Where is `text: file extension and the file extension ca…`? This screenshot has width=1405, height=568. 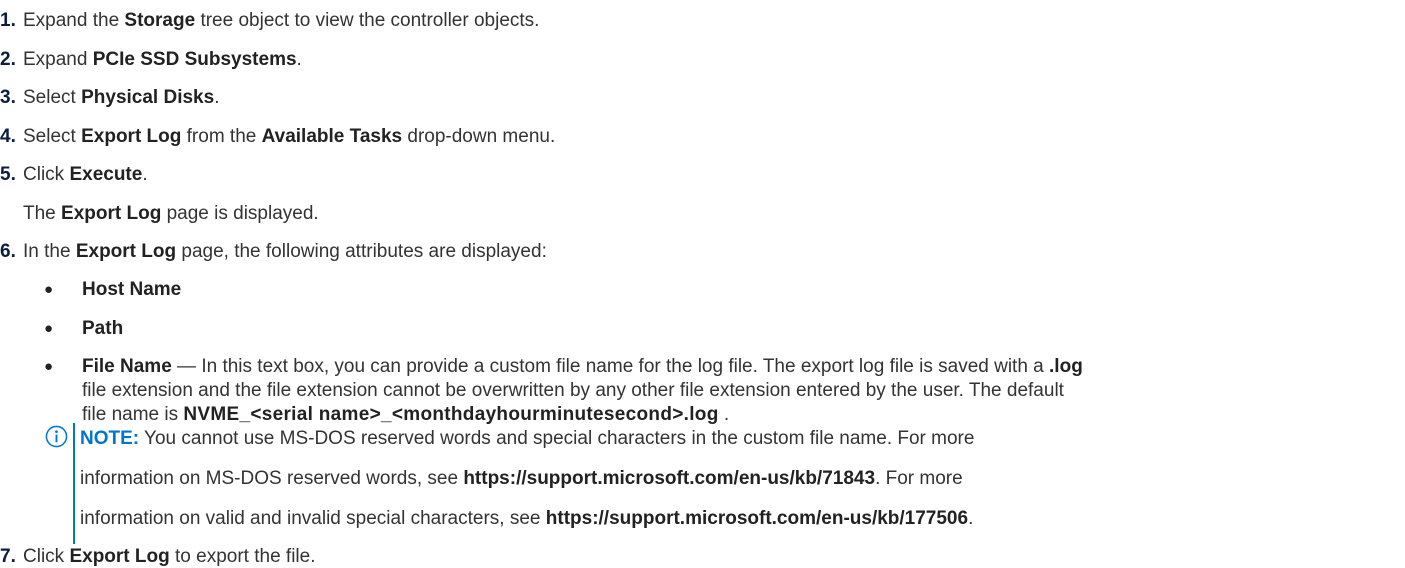 text: file extension and the file extension ca… is located at coordinates (573, 390).